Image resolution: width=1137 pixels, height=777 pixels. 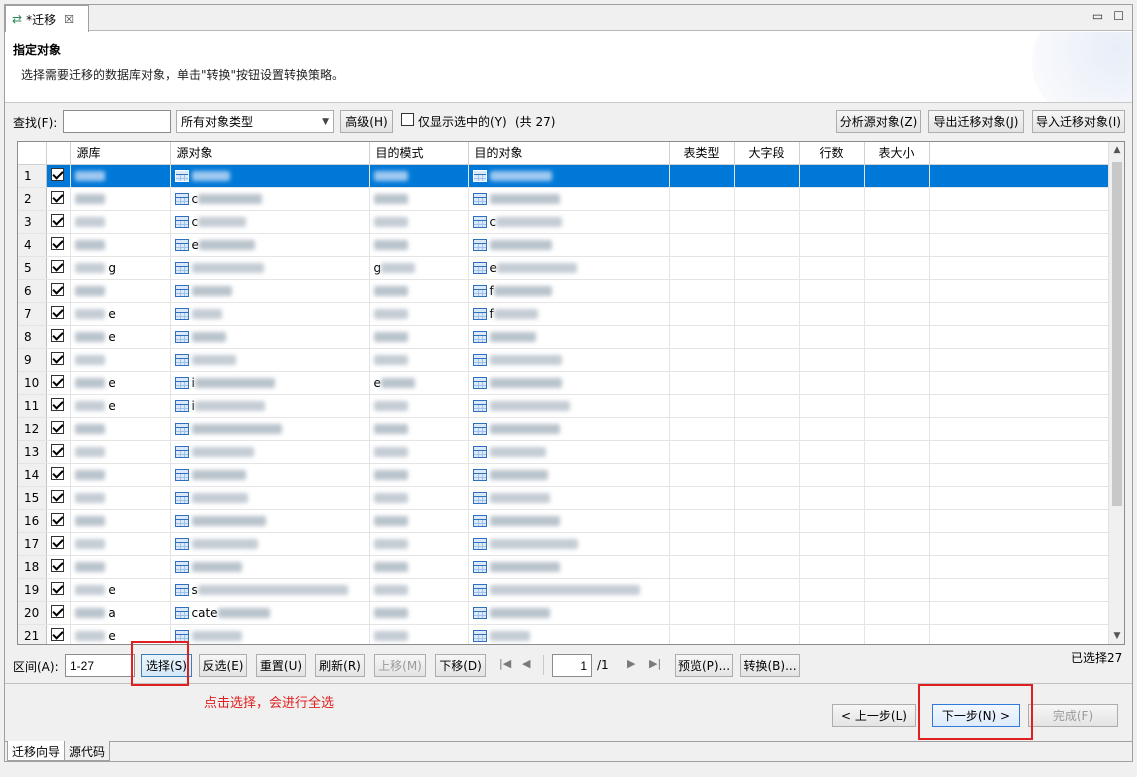 I want to click on prev-page-icon: ◀, so click(x=526, y=663).